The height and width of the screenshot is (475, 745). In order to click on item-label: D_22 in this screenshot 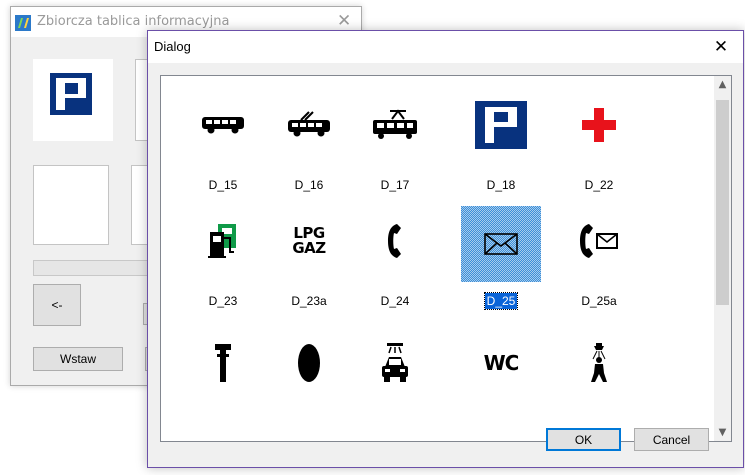, I will do `click(599, 185)`.